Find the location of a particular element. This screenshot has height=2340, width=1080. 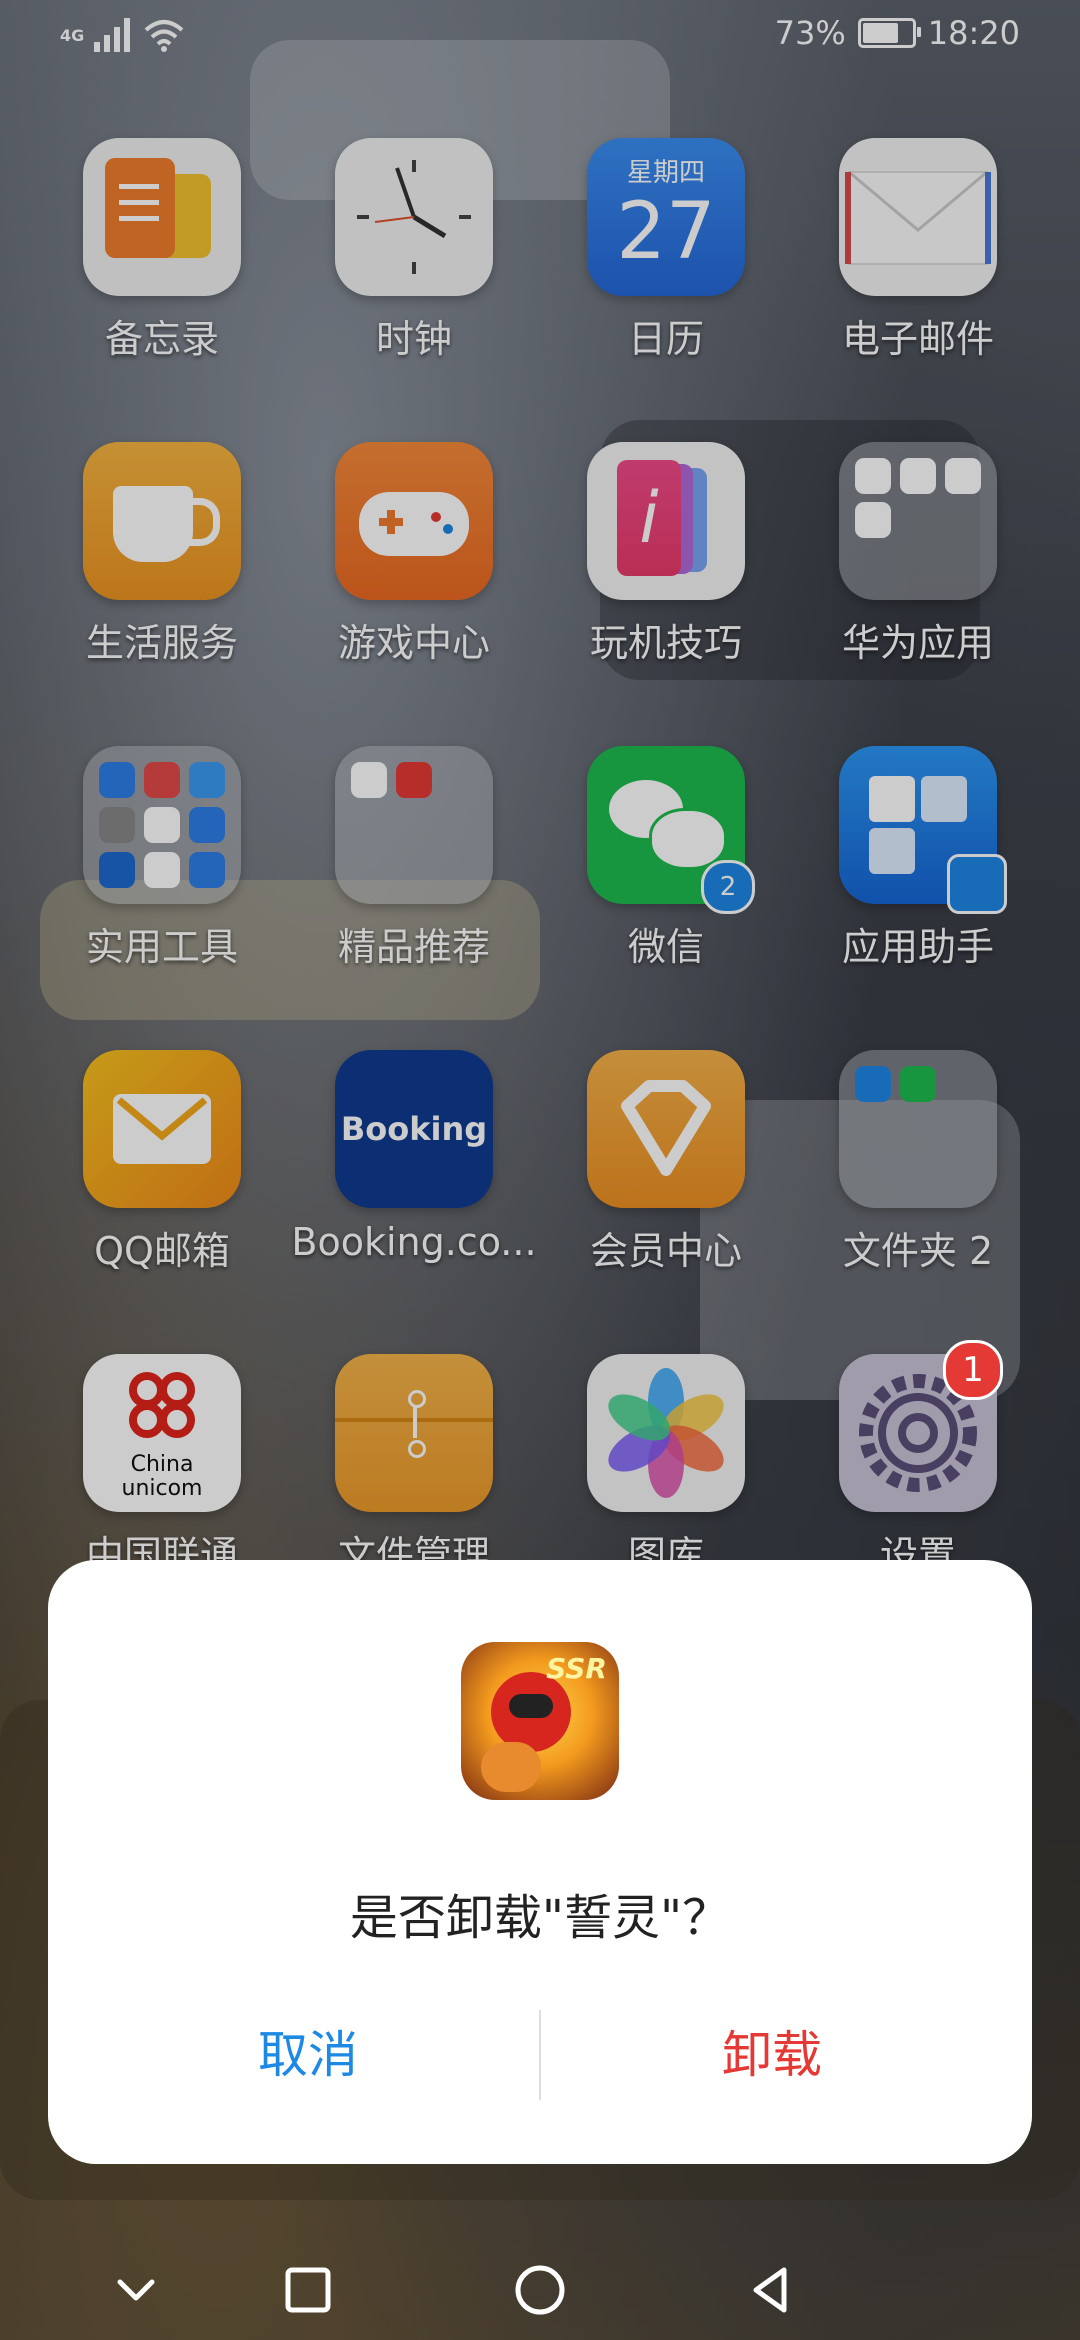

cancel-button: 取消 is located at coordinates (308, 2055).